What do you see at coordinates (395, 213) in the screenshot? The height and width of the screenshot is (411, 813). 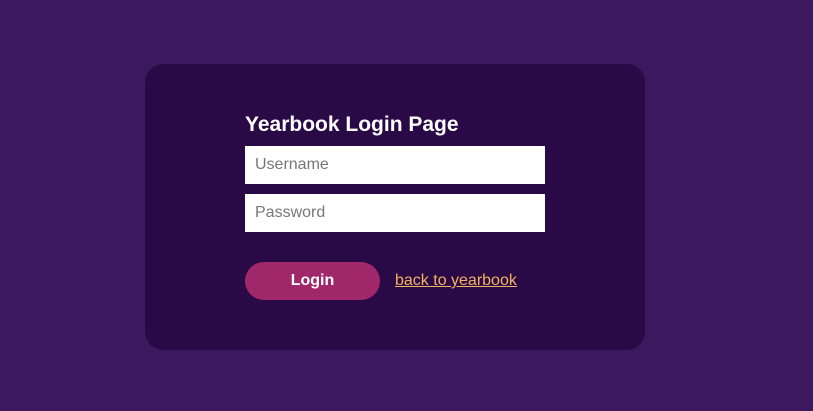 I see `password-field` at bounding box center [395, 213].